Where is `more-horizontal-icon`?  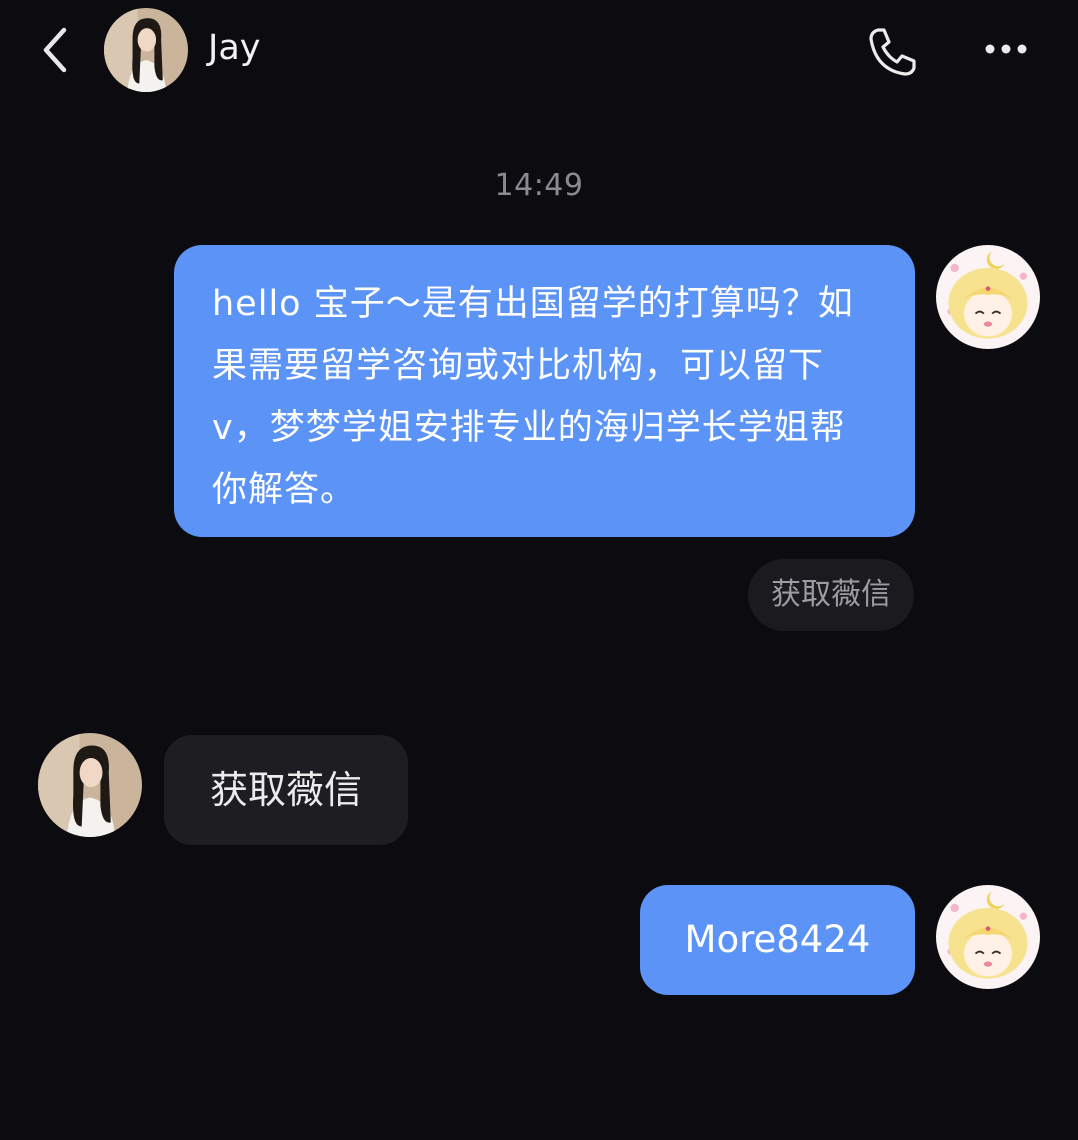 more-horizontal-icon is located at coordinates (1006, 49).